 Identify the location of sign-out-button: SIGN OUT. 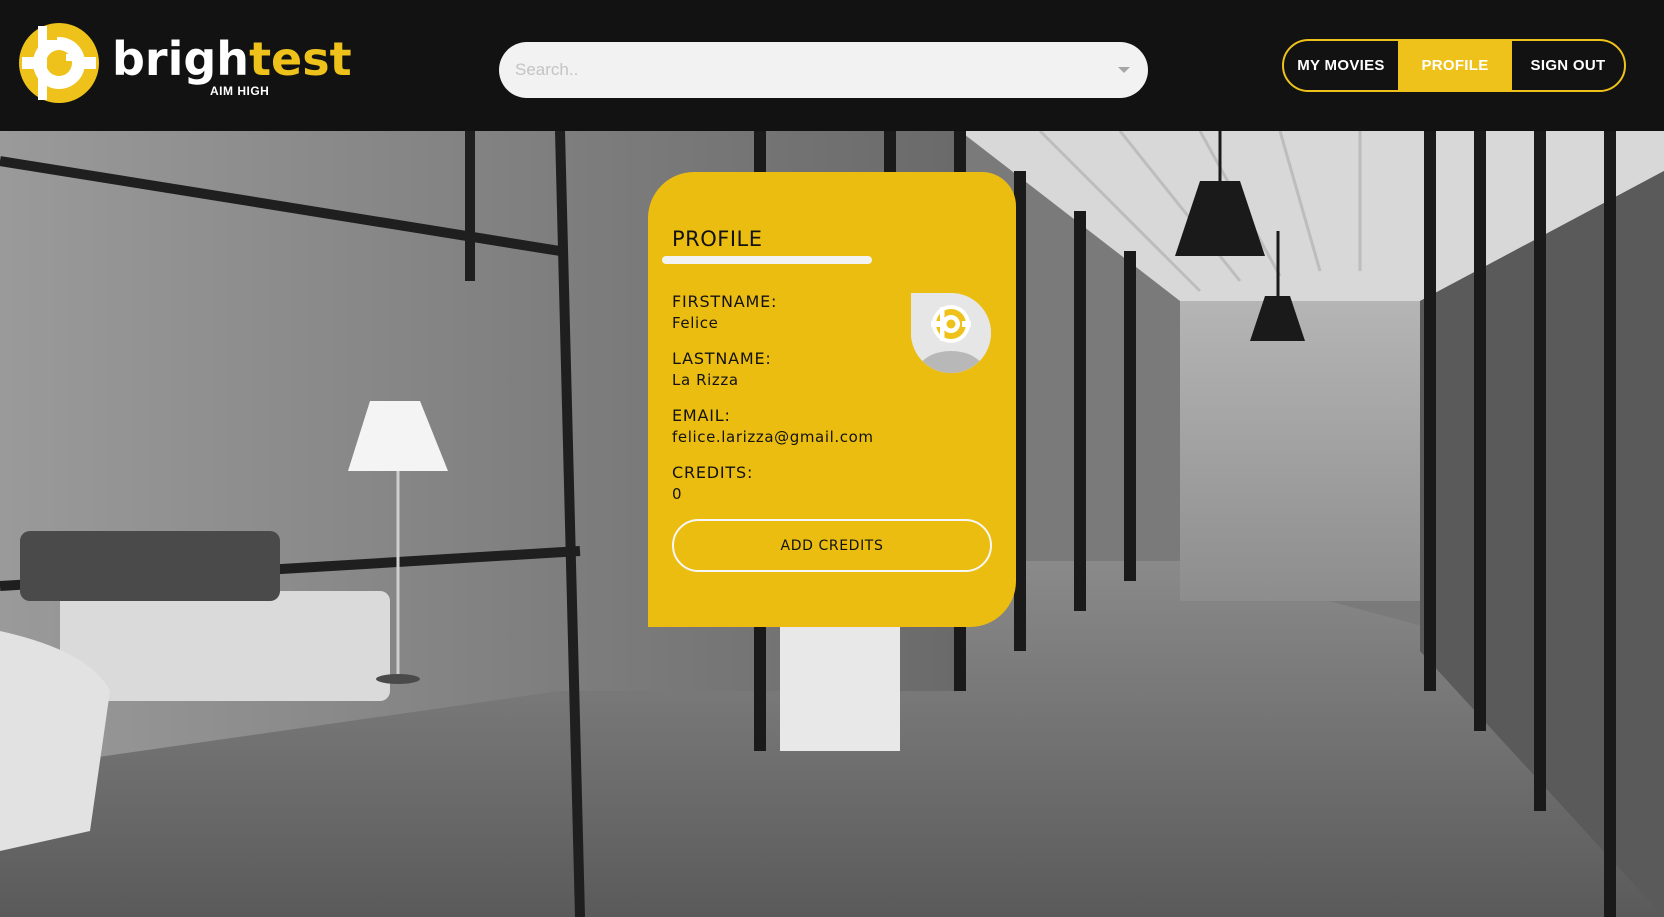
(1568, 65).